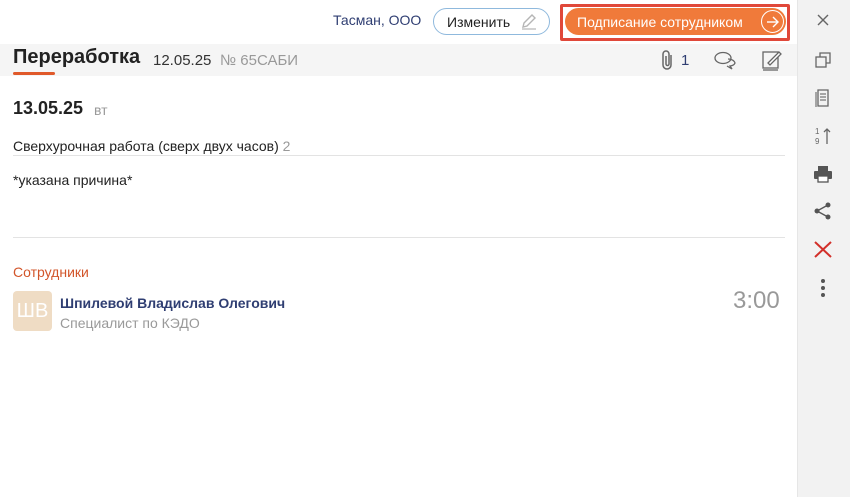 Image resolution: width=850 pixels, height=497 pixels. I want to click on employees-section-label: Сотрудники, so click(51, 272).